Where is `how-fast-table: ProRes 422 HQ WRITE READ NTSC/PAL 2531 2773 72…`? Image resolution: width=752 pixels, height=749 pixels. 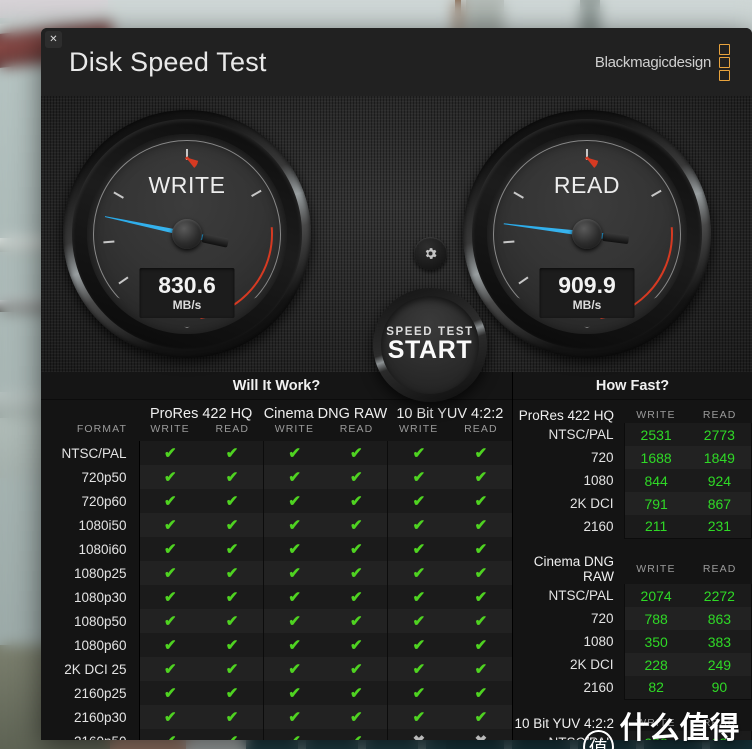
how-fast-table: ProRes 422 HQ WRITE READ NTSC/PAL 2531 2773 72… is located at coordinates (632, 570).